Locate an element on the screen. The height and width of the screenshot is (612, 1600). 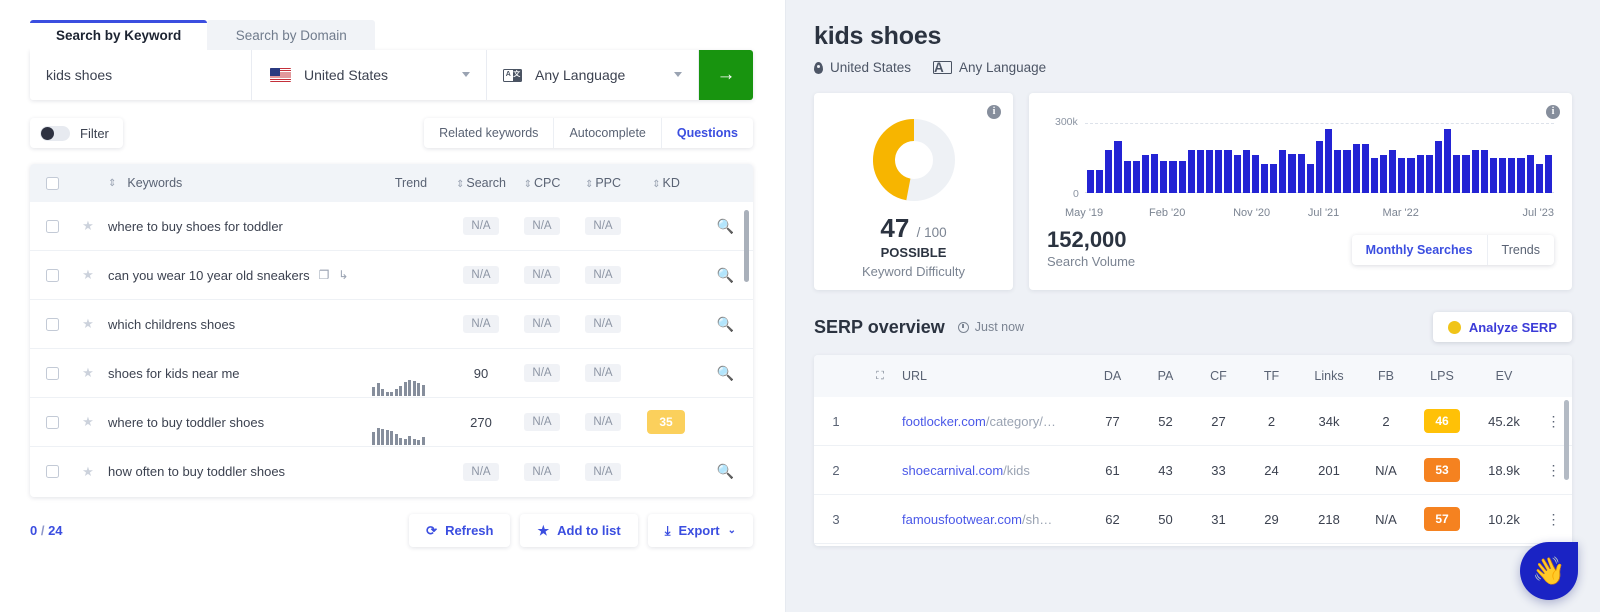
chat-widget-button: 👋 is located at coordinates (1549, 571).